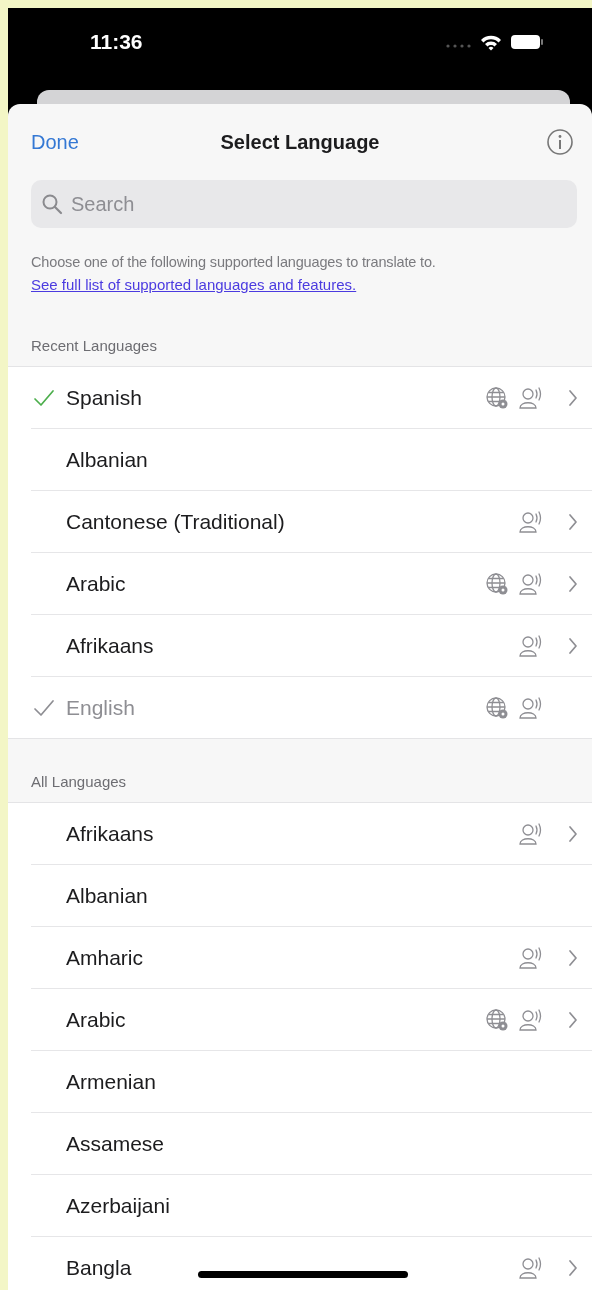  Describe the element at coordinates (115, 1143) in the screenshot. I see `language-name: Assamese` at that location.